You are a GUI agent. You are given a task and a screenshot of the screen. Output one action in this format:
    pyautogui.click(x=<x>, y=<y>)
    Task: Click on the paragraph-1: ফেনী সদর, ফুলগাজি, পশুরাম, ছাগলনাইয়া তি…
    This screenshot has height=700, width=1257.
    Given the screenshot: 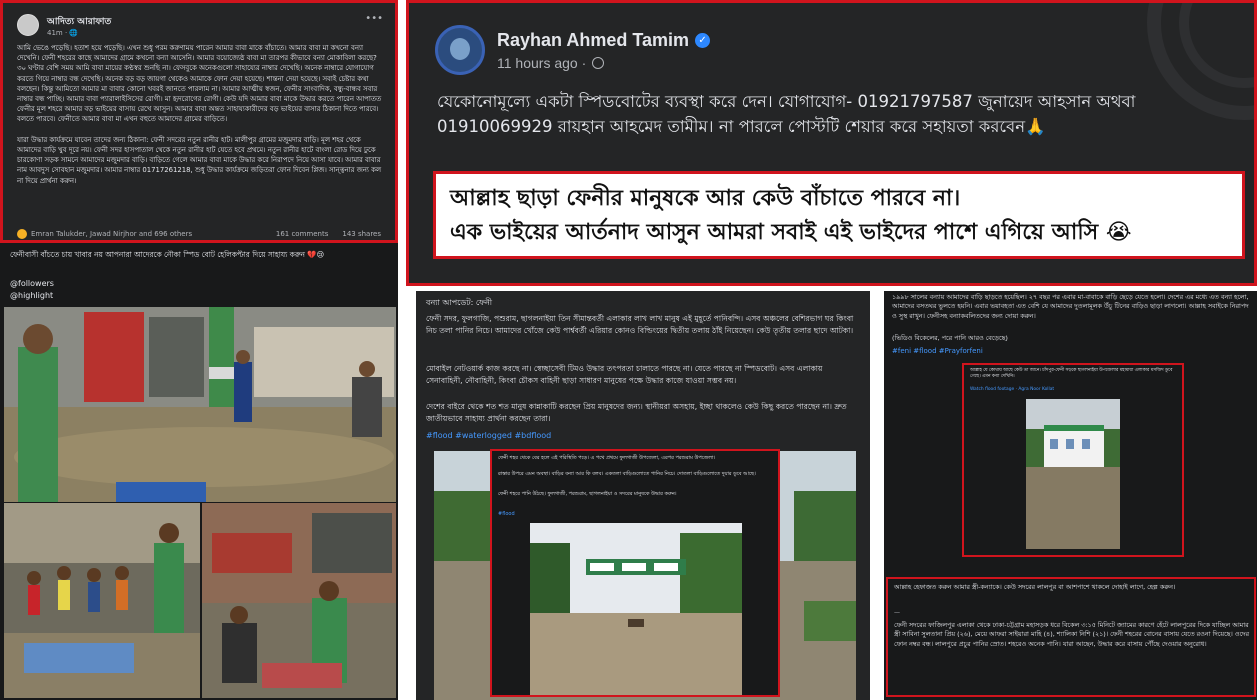 What is the action you would take?
    pyautogui.click(x=640, y=324)
    